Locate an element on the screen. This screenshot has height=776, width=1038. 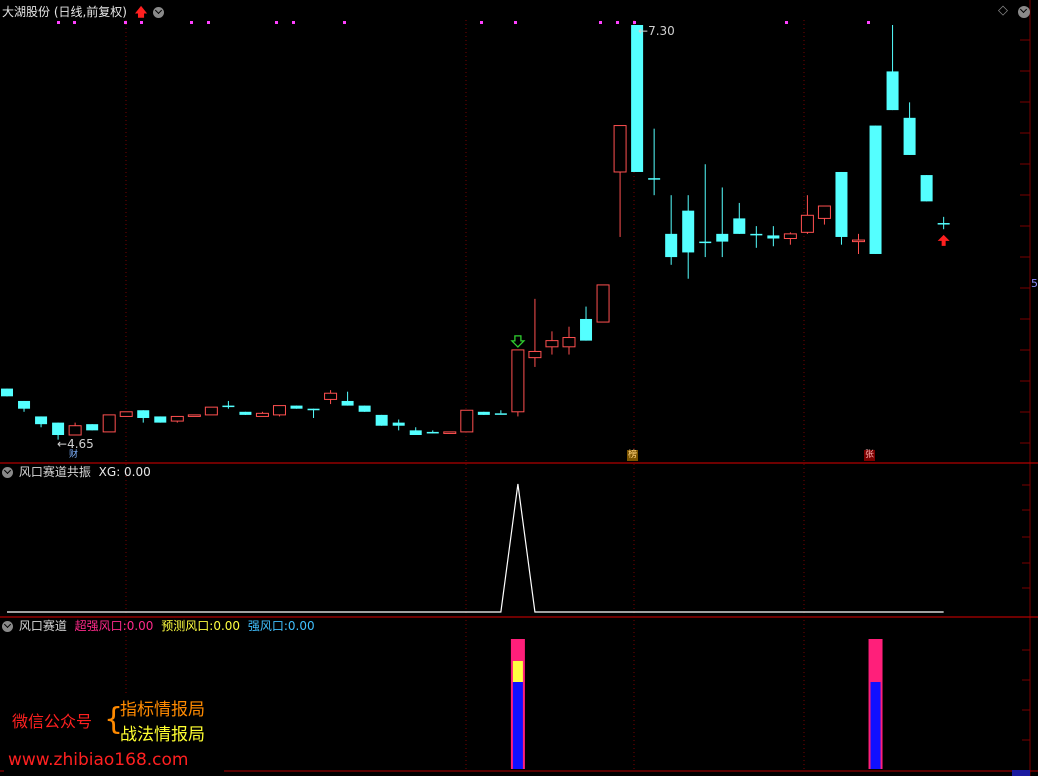
fk-panel-header: 风口赛道 超强风口:0.00 预测风口:0.00 强风口:0.00 is located at coordinates (158, 626).